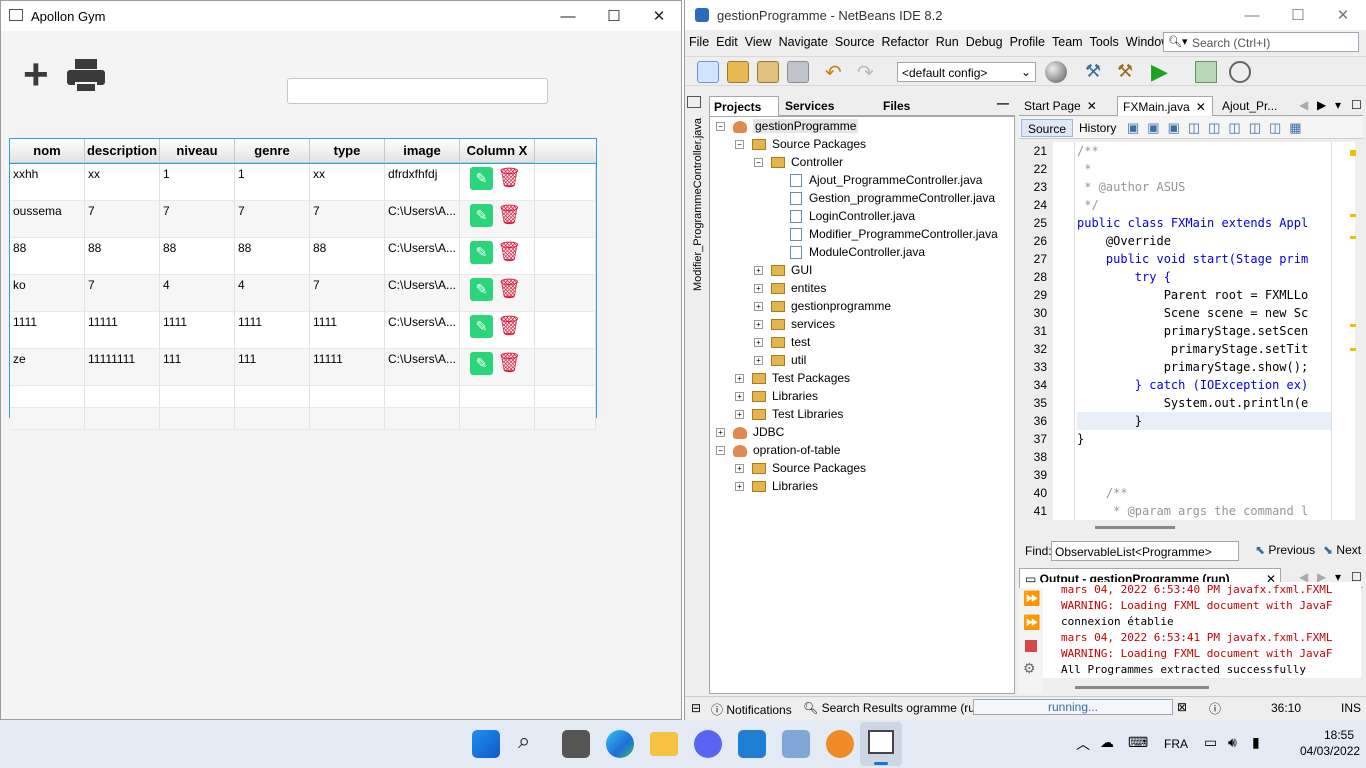 The width and height of the screenshot is (1366, 768). What do you see at coordinates (862, 180) in the screenshot?
I see `tree-node: Ajout_ProgrammeController.java` at bounding box center [862, 180].